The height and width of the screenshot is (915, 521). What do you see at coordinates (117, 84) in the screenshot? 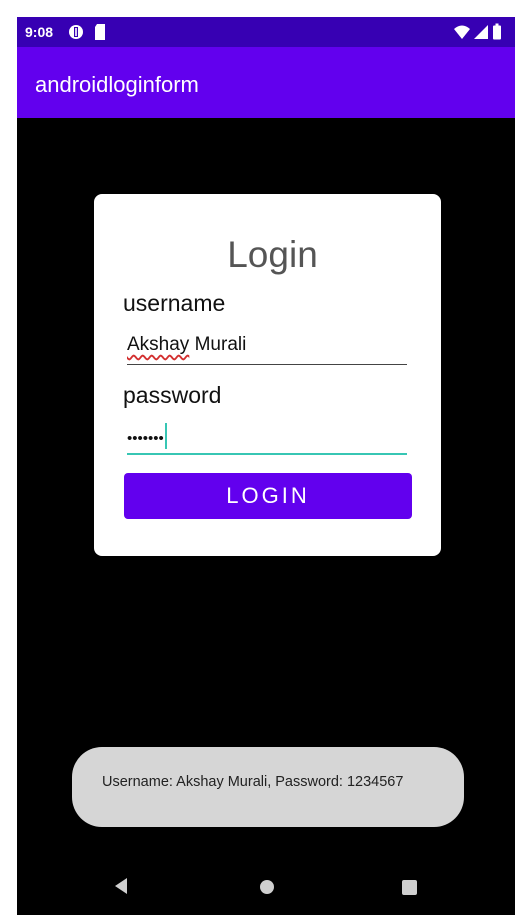
I see `app-title: androidloginform` at bounding box center [117, 84].